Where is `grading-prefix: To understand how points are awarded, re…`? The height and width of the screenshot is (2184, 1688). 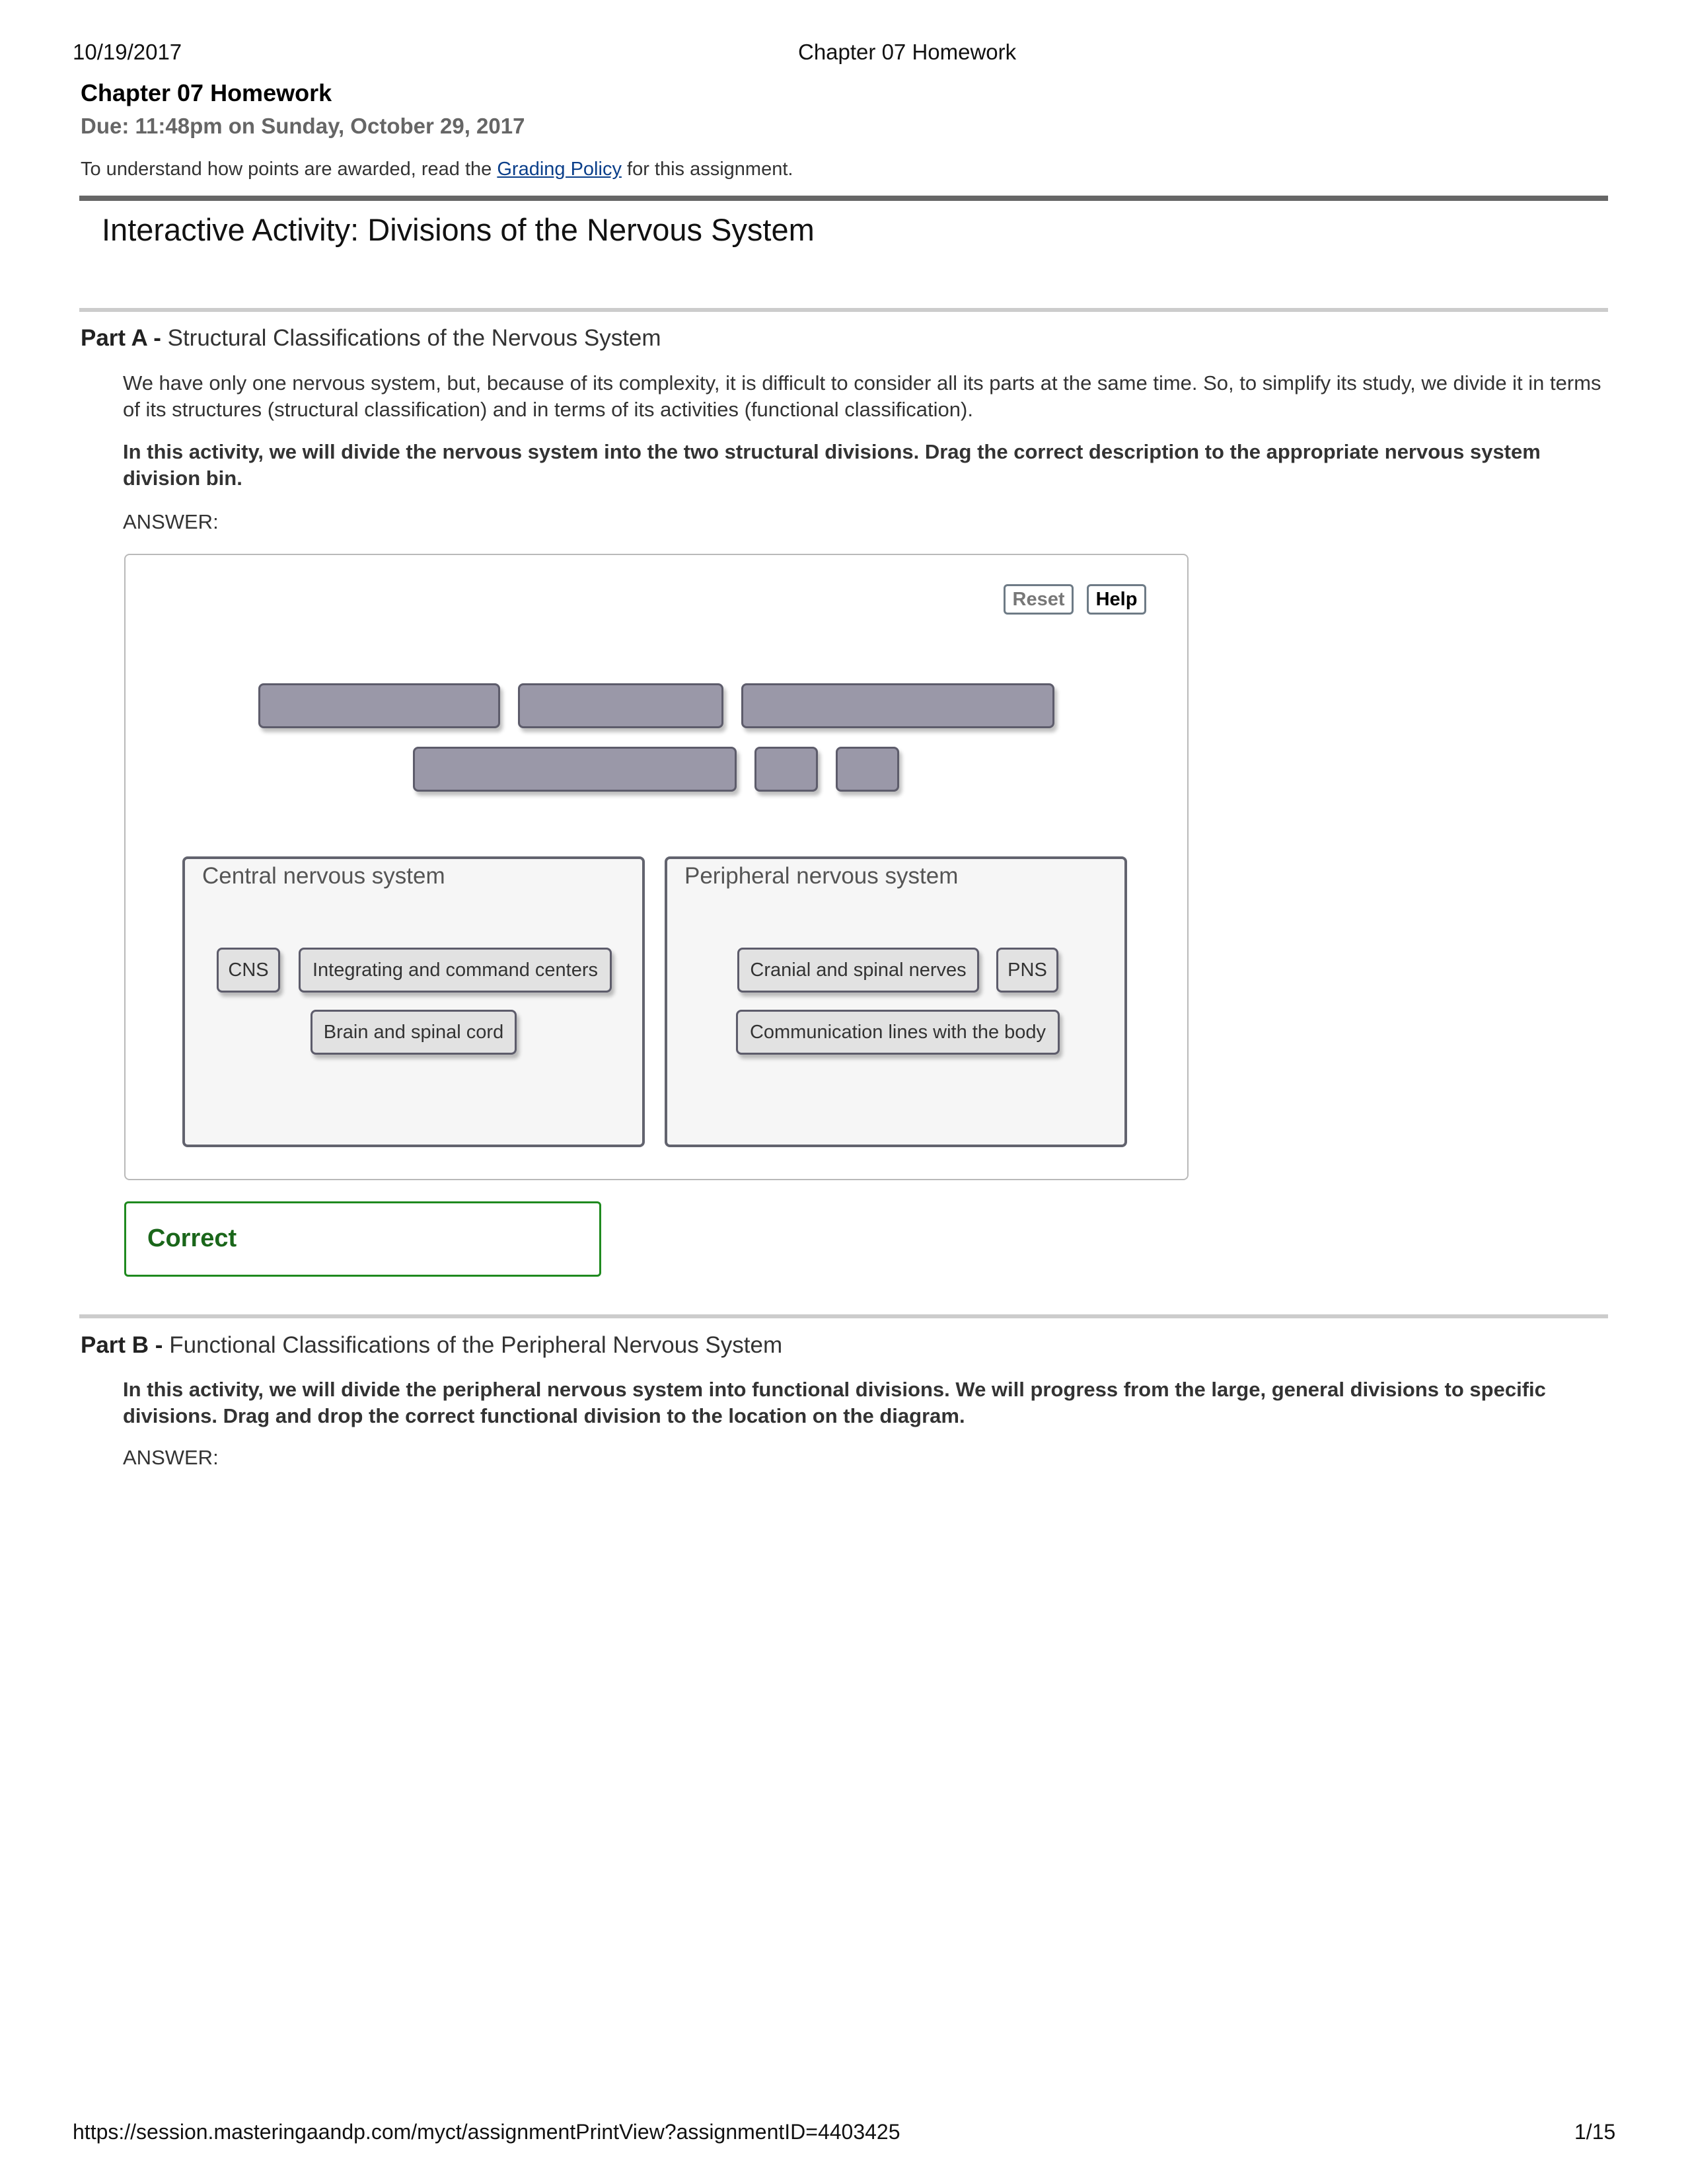
grading-prefix: To understand how points are awarded, re… is located at coordinates (289, 169).